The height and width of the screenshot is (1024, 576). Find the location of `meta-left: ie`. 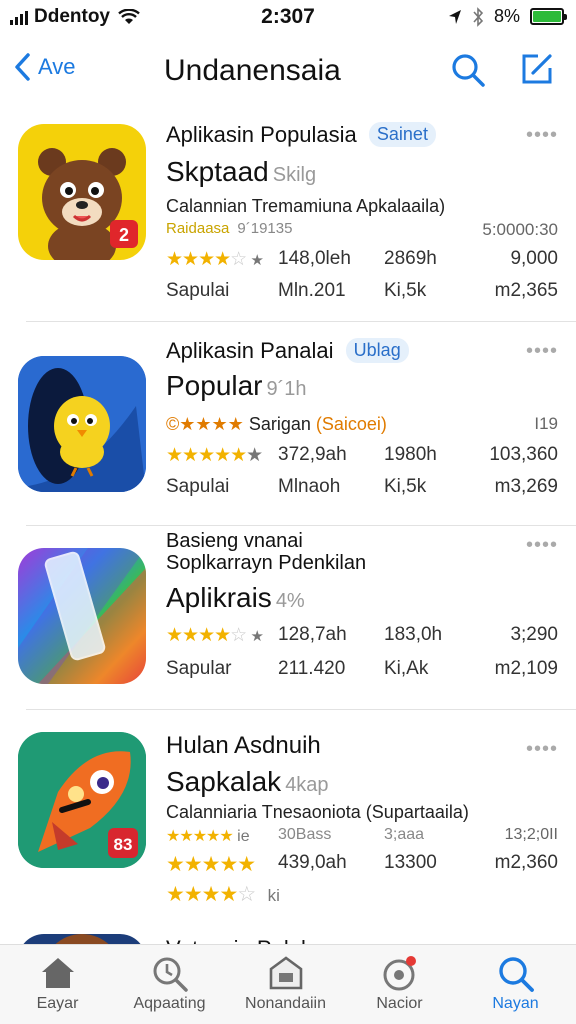

meta-left: ie is located at coordinates (243, 836).